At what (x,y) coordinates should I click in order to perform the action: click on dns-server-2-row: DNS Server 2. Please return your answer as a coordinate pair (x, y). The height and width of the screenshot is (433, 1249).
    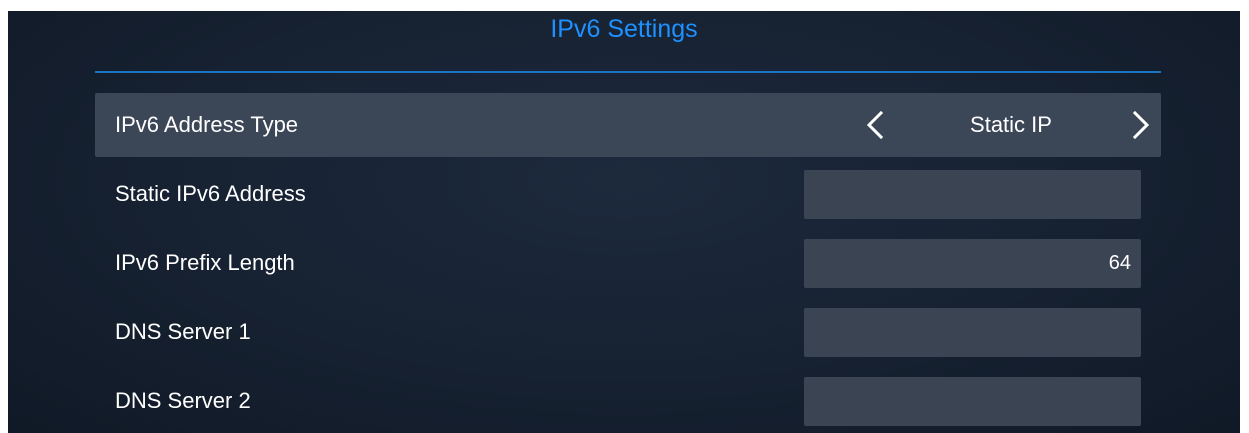
    Looking at the image, I should click on (628, 401).